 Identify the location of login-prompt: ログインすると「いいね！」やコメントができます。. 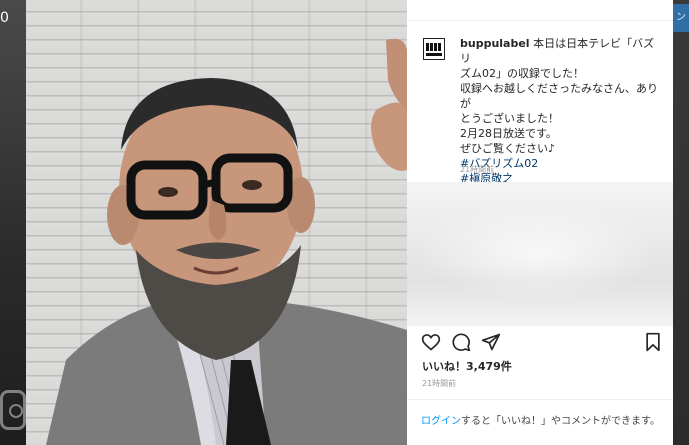
(540, 419).